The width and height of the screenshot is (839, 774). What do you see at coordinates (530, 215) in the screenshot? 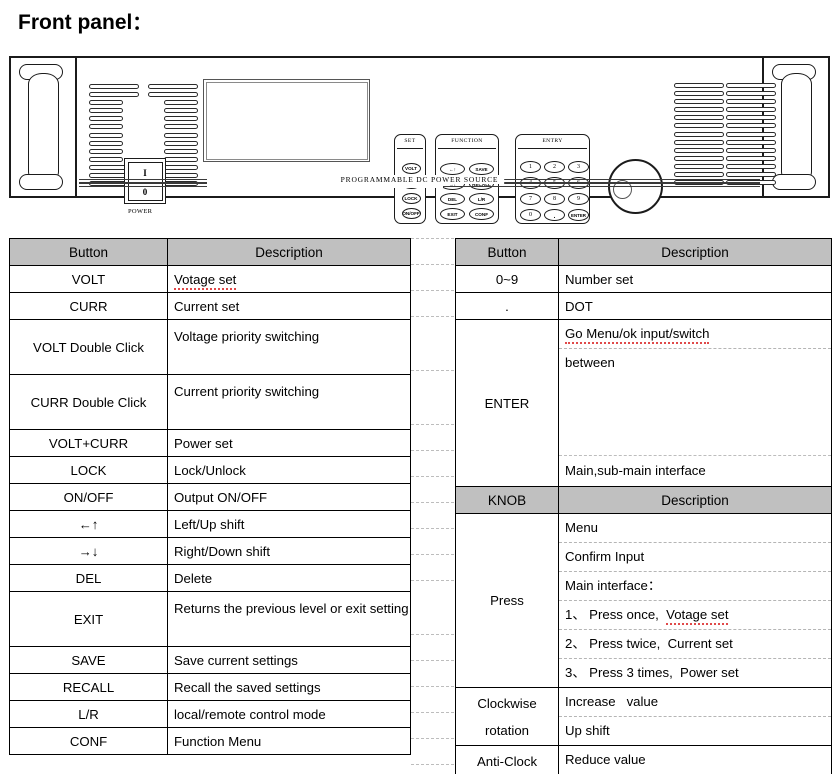
I see `key-0: 0` at bounding box center [530, 215].